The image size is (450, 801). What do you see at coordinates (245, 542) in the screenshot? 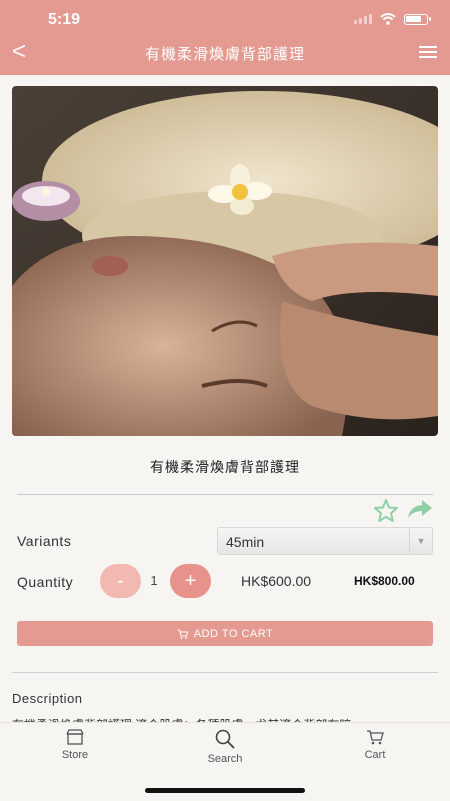
I see `variant-select-value: 45min` at bounding box center [245, 542].